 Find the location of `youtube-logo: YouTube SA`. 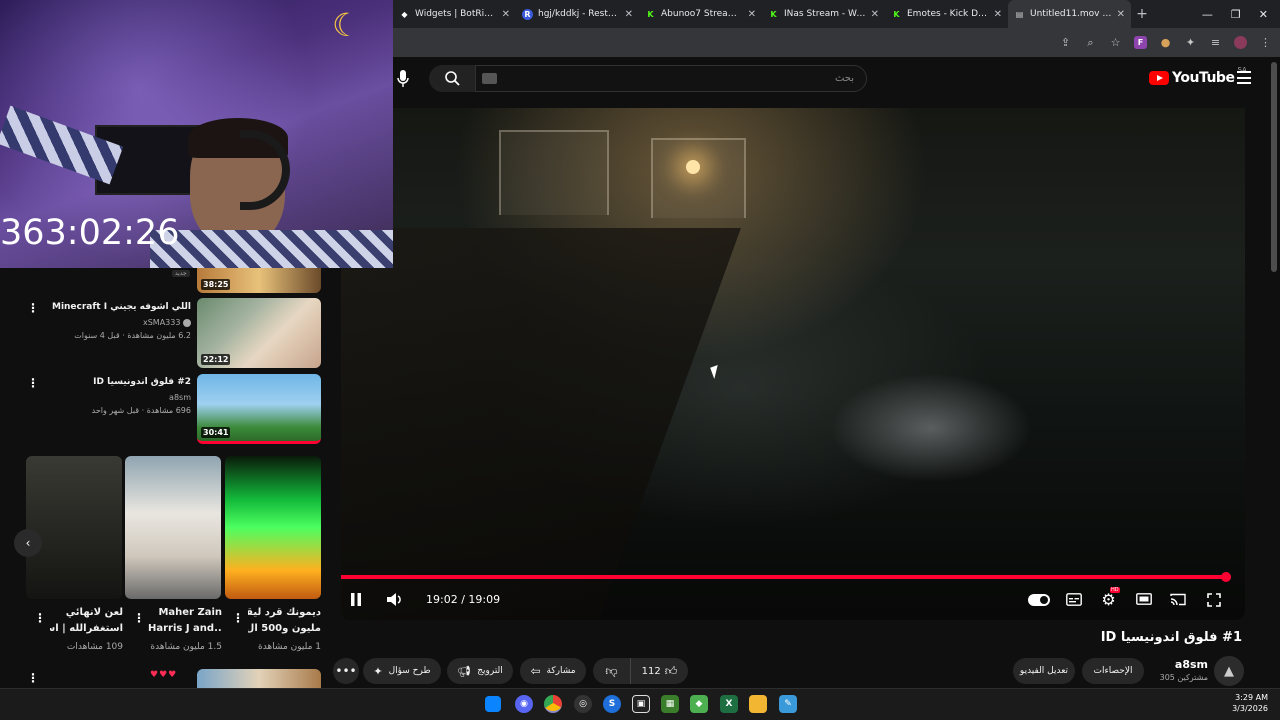

youtube-logo: YouTube SA is located at coordinates (1198, 76).